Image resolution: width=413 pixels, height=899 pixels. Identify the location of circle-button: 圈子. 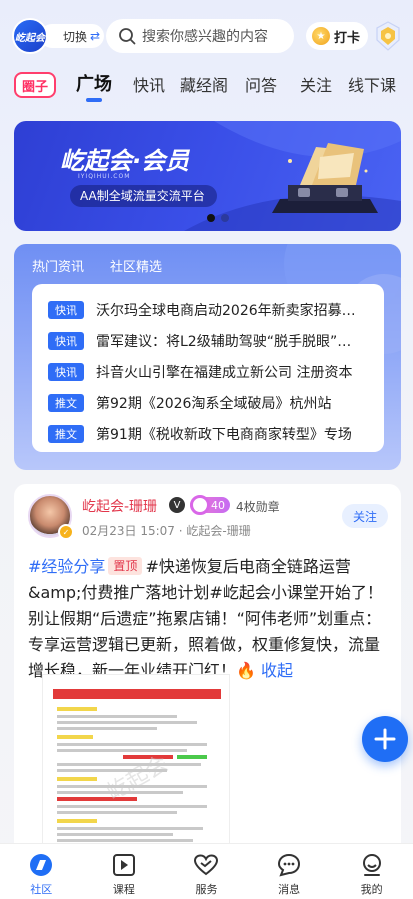
(35, 85).